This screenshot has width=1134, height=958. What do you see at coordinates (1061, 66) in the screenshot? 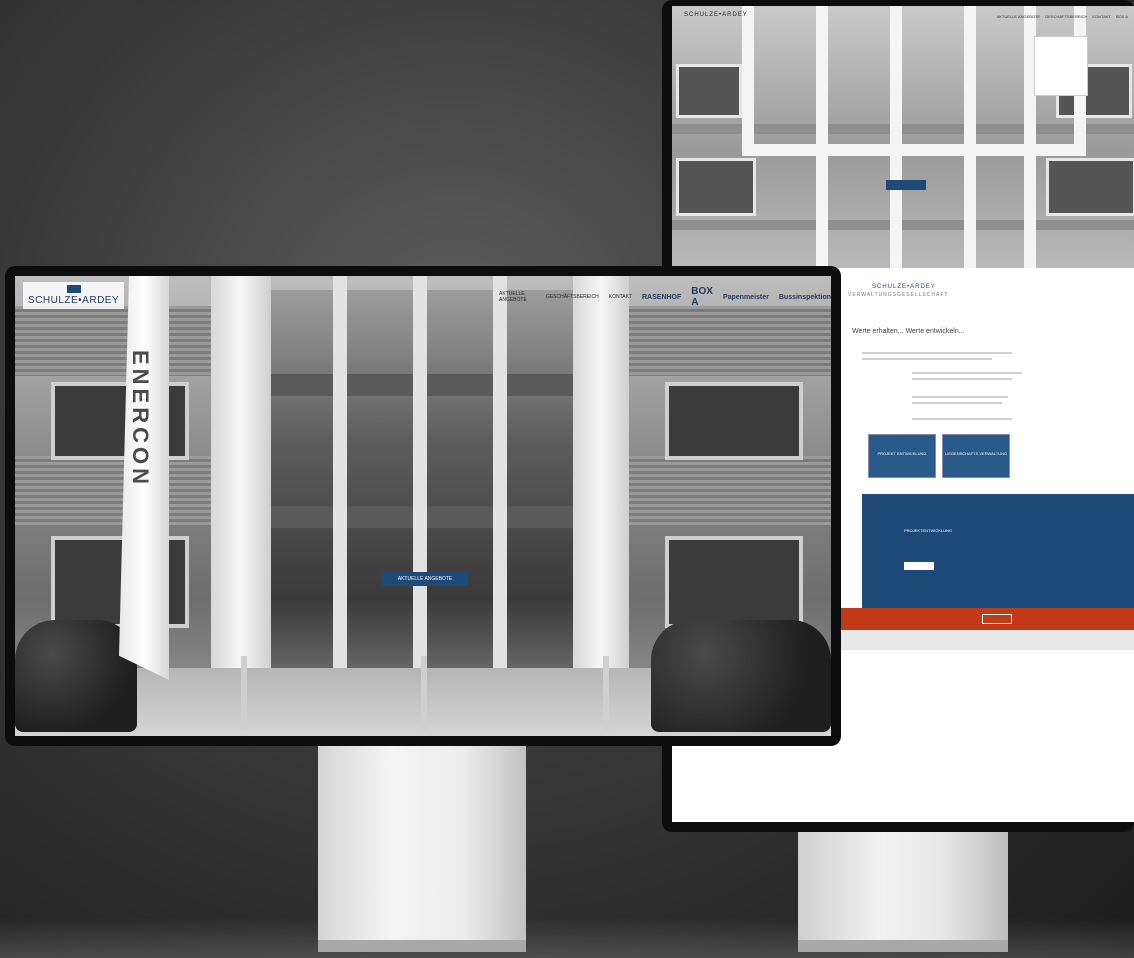
I see `nav-dropdown-menu` at bounding box center [1061, 66].